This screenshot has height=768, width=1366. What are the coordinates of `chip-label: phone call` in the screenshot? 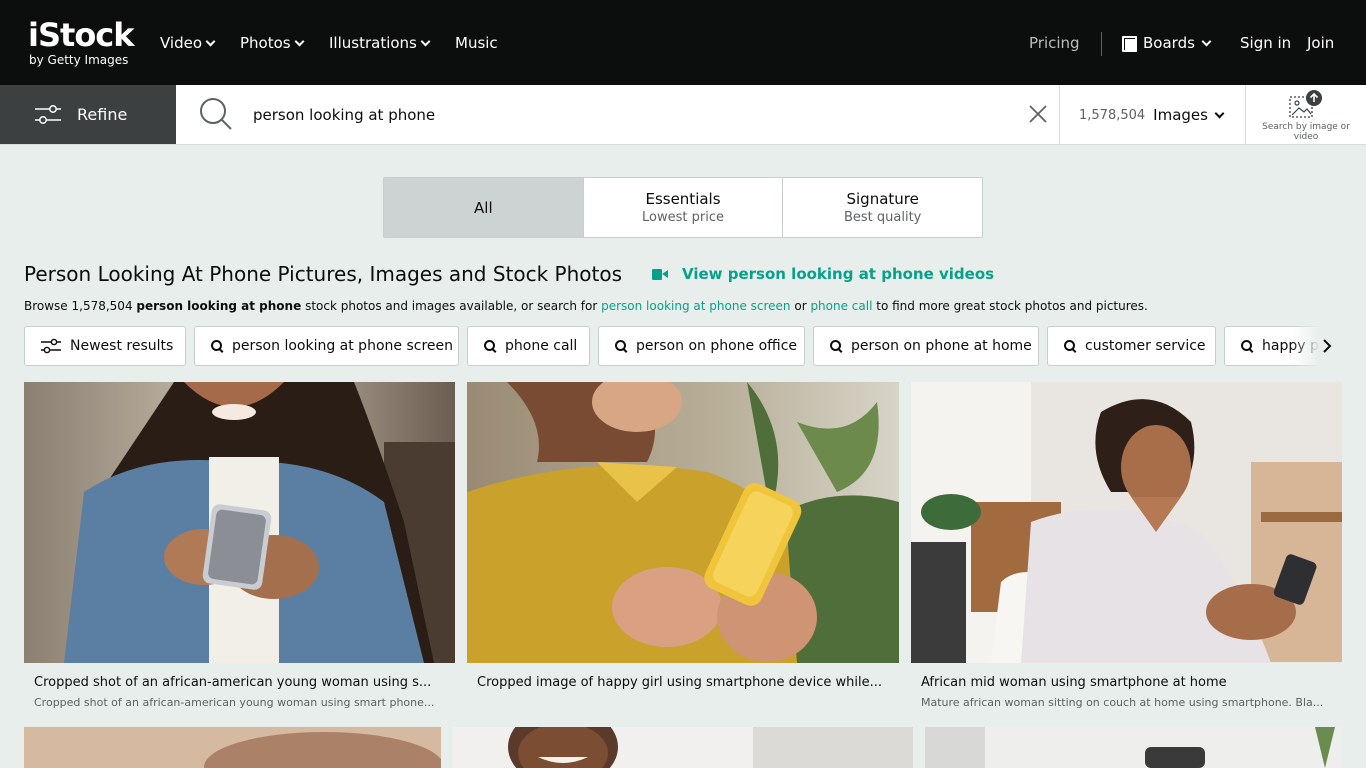 It's located at (541, 346).